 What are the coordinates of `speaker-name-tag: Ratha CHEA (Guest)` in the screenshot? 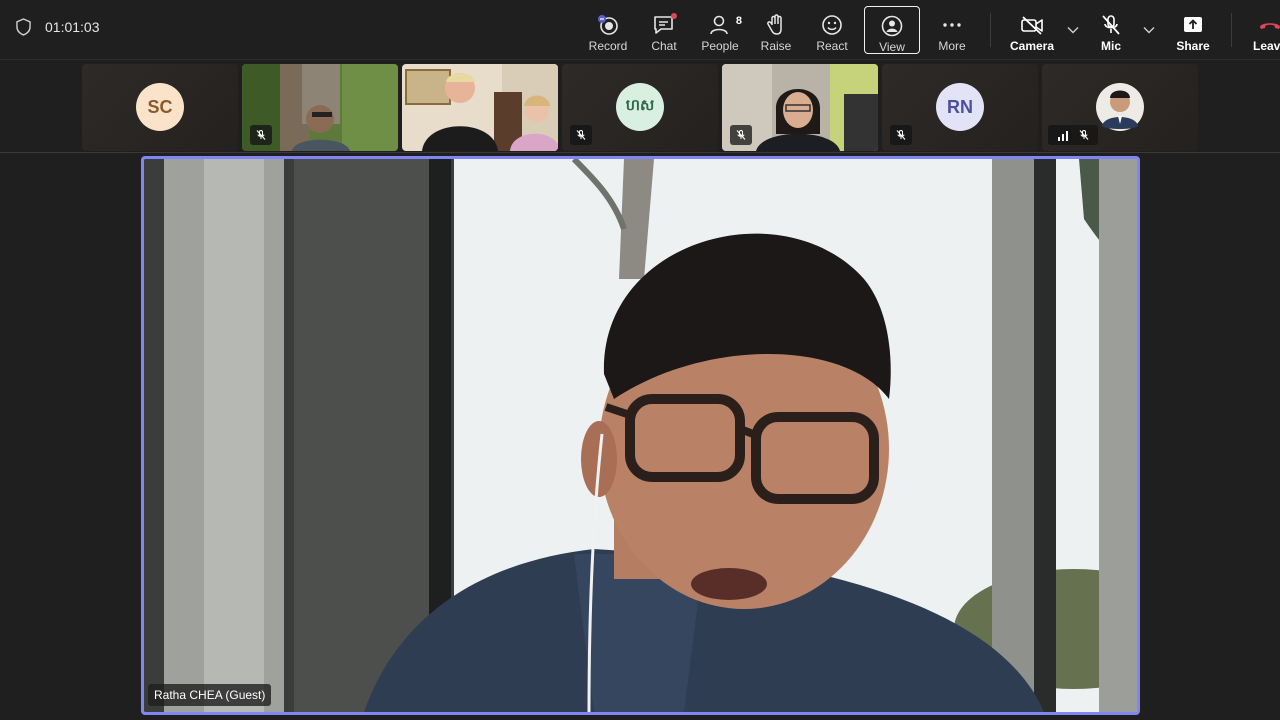 It's located at (210, 695).